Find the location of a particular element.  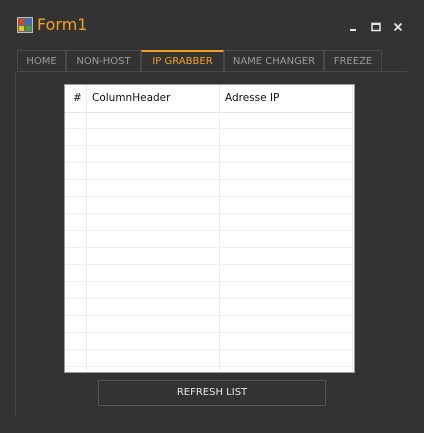

app-icon is located at coordinates (25, 25).